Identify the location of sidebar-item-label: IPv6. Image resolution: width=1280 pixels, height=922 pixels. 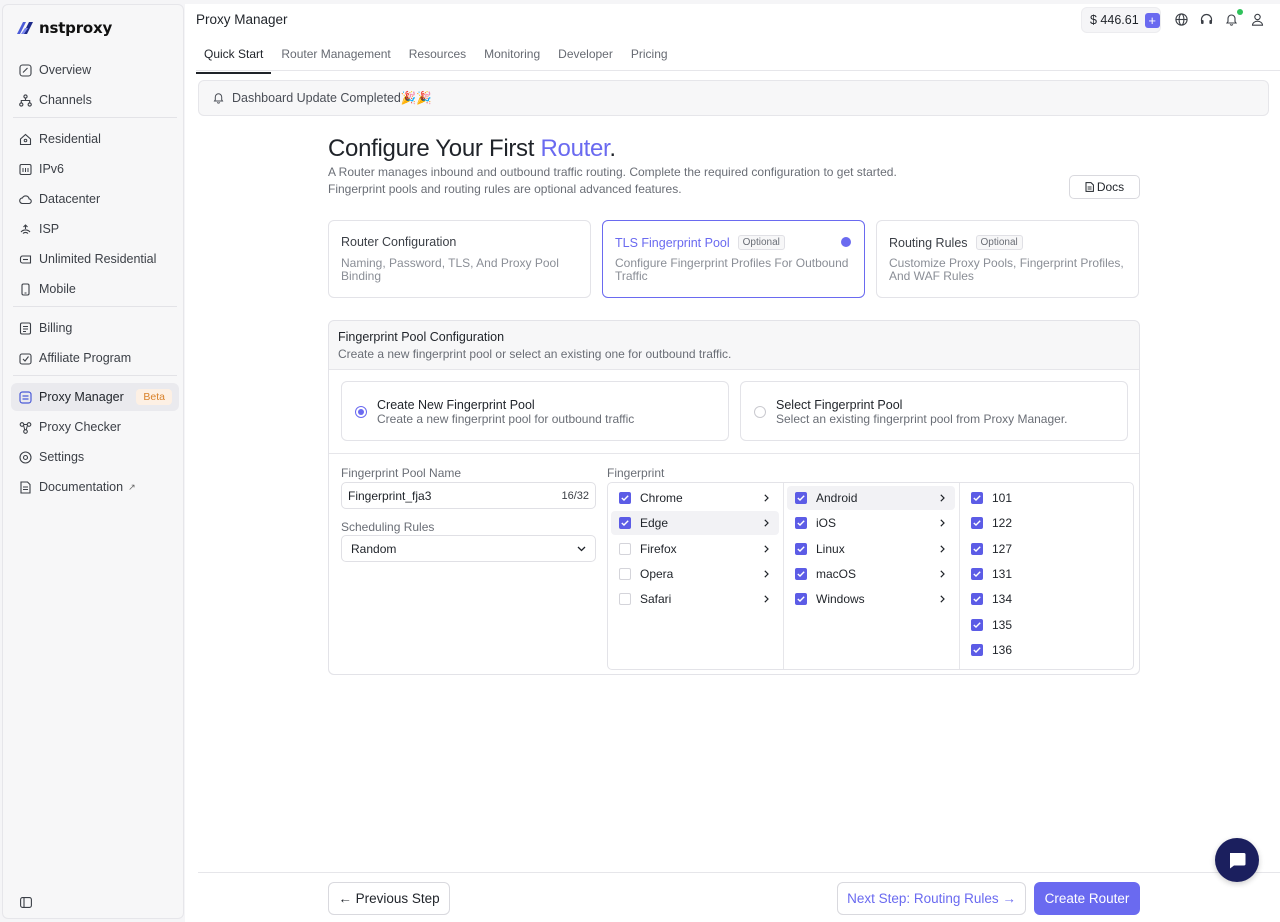
(52, 169).